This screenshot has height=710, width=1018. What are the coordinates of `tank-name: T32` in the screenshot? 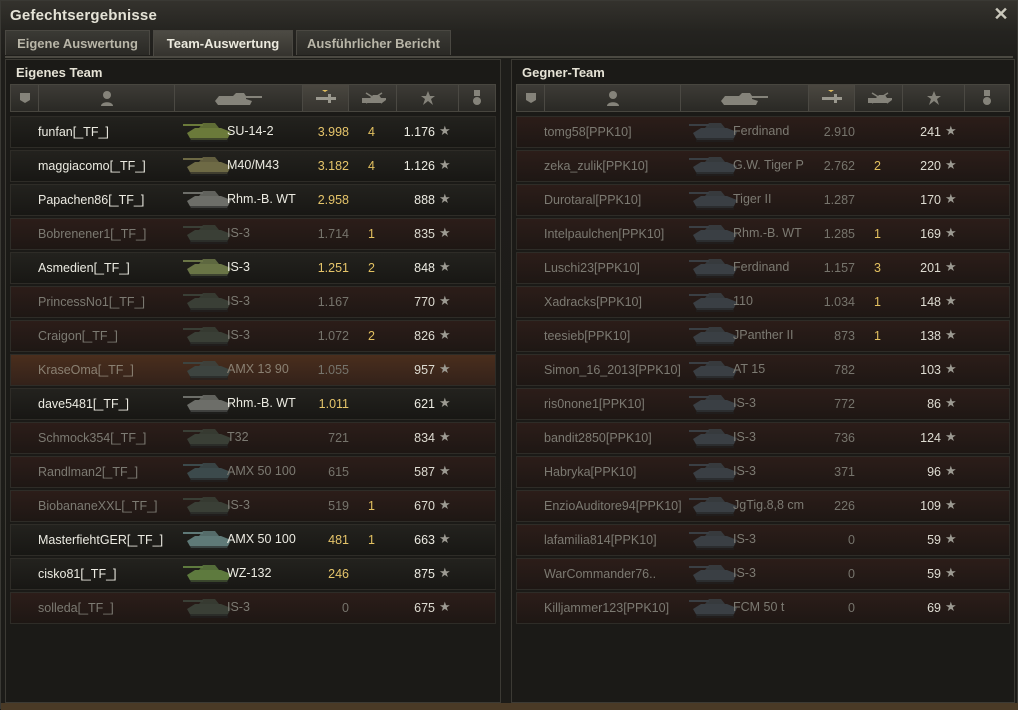 It's located at (238, 437).